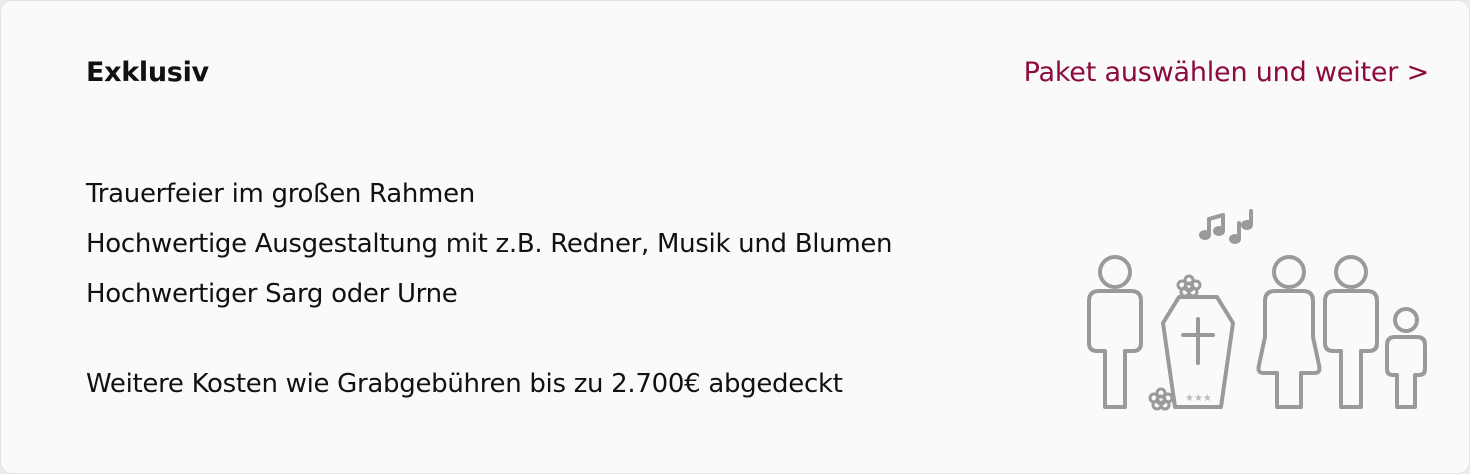 This screenshot has width=1470, height=474. I want to click on select-package-link: Paket auswählen und weiter >, so click(1227, 72).